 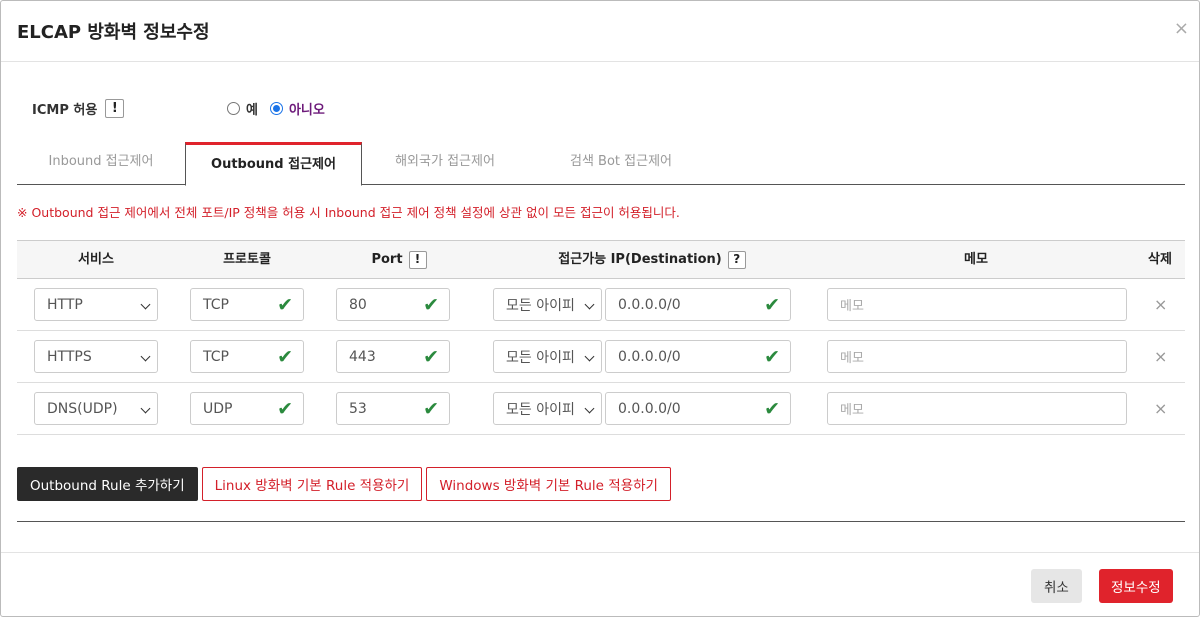 I want to click on close-icon: ×, so click(x=1181, y=28).